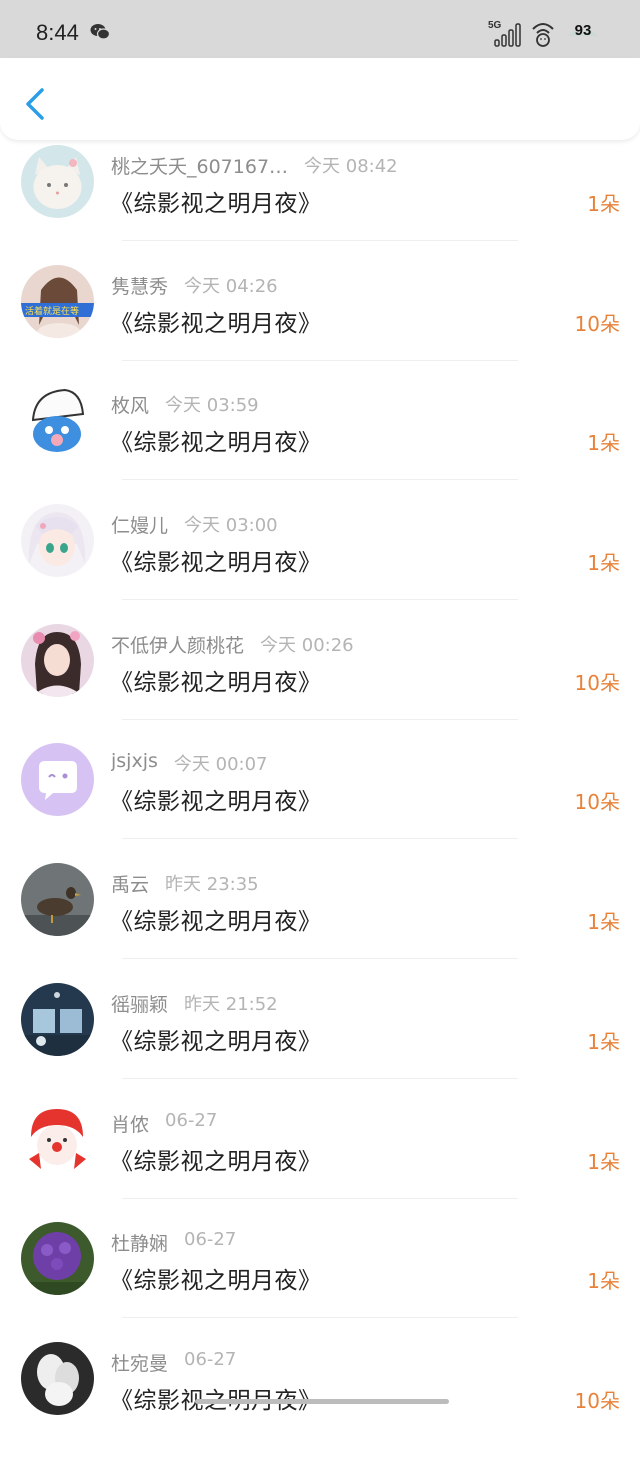 The height and width of the screenshot is (1457, 640). Describe the element at coordinates (100, 32) in the screenshot. I see `wechat-icon` at that location.